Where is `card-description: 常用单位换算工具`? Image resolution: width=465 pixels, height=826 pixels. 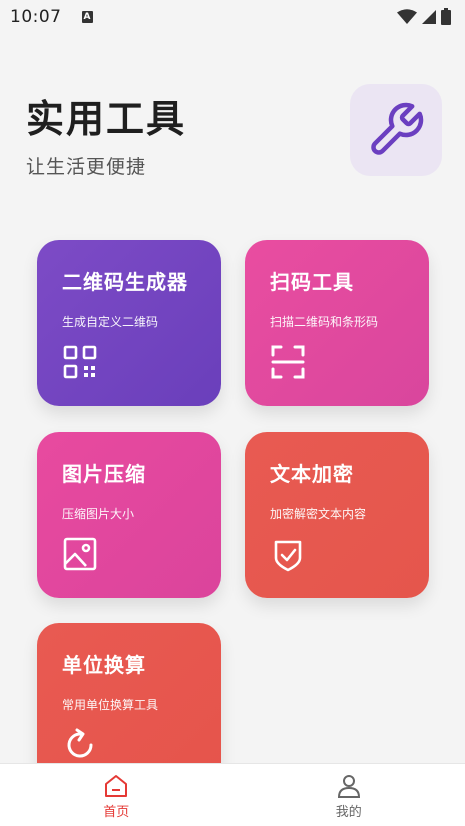 card-description: 常用单位换算工具 is located at coordinates (110, 705).